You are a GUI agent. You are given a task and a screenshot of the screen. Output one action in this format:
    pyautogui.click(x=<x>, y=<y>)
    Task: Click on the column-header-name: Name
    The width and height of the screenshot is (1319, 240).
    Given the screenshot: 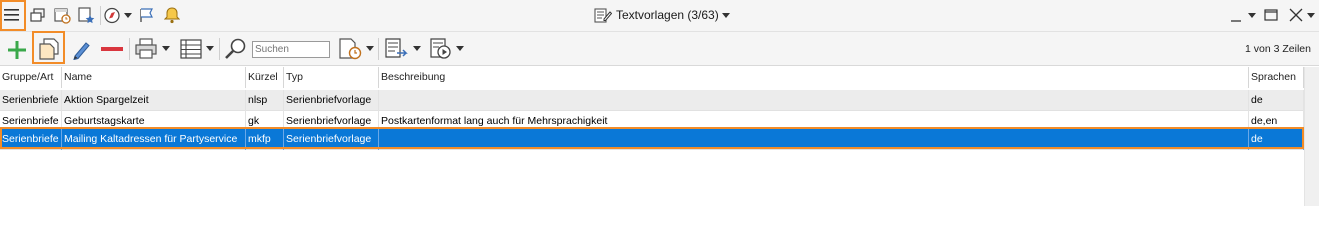 What is the action you would take?
    pyautogui.click(x=154, y=77)
    